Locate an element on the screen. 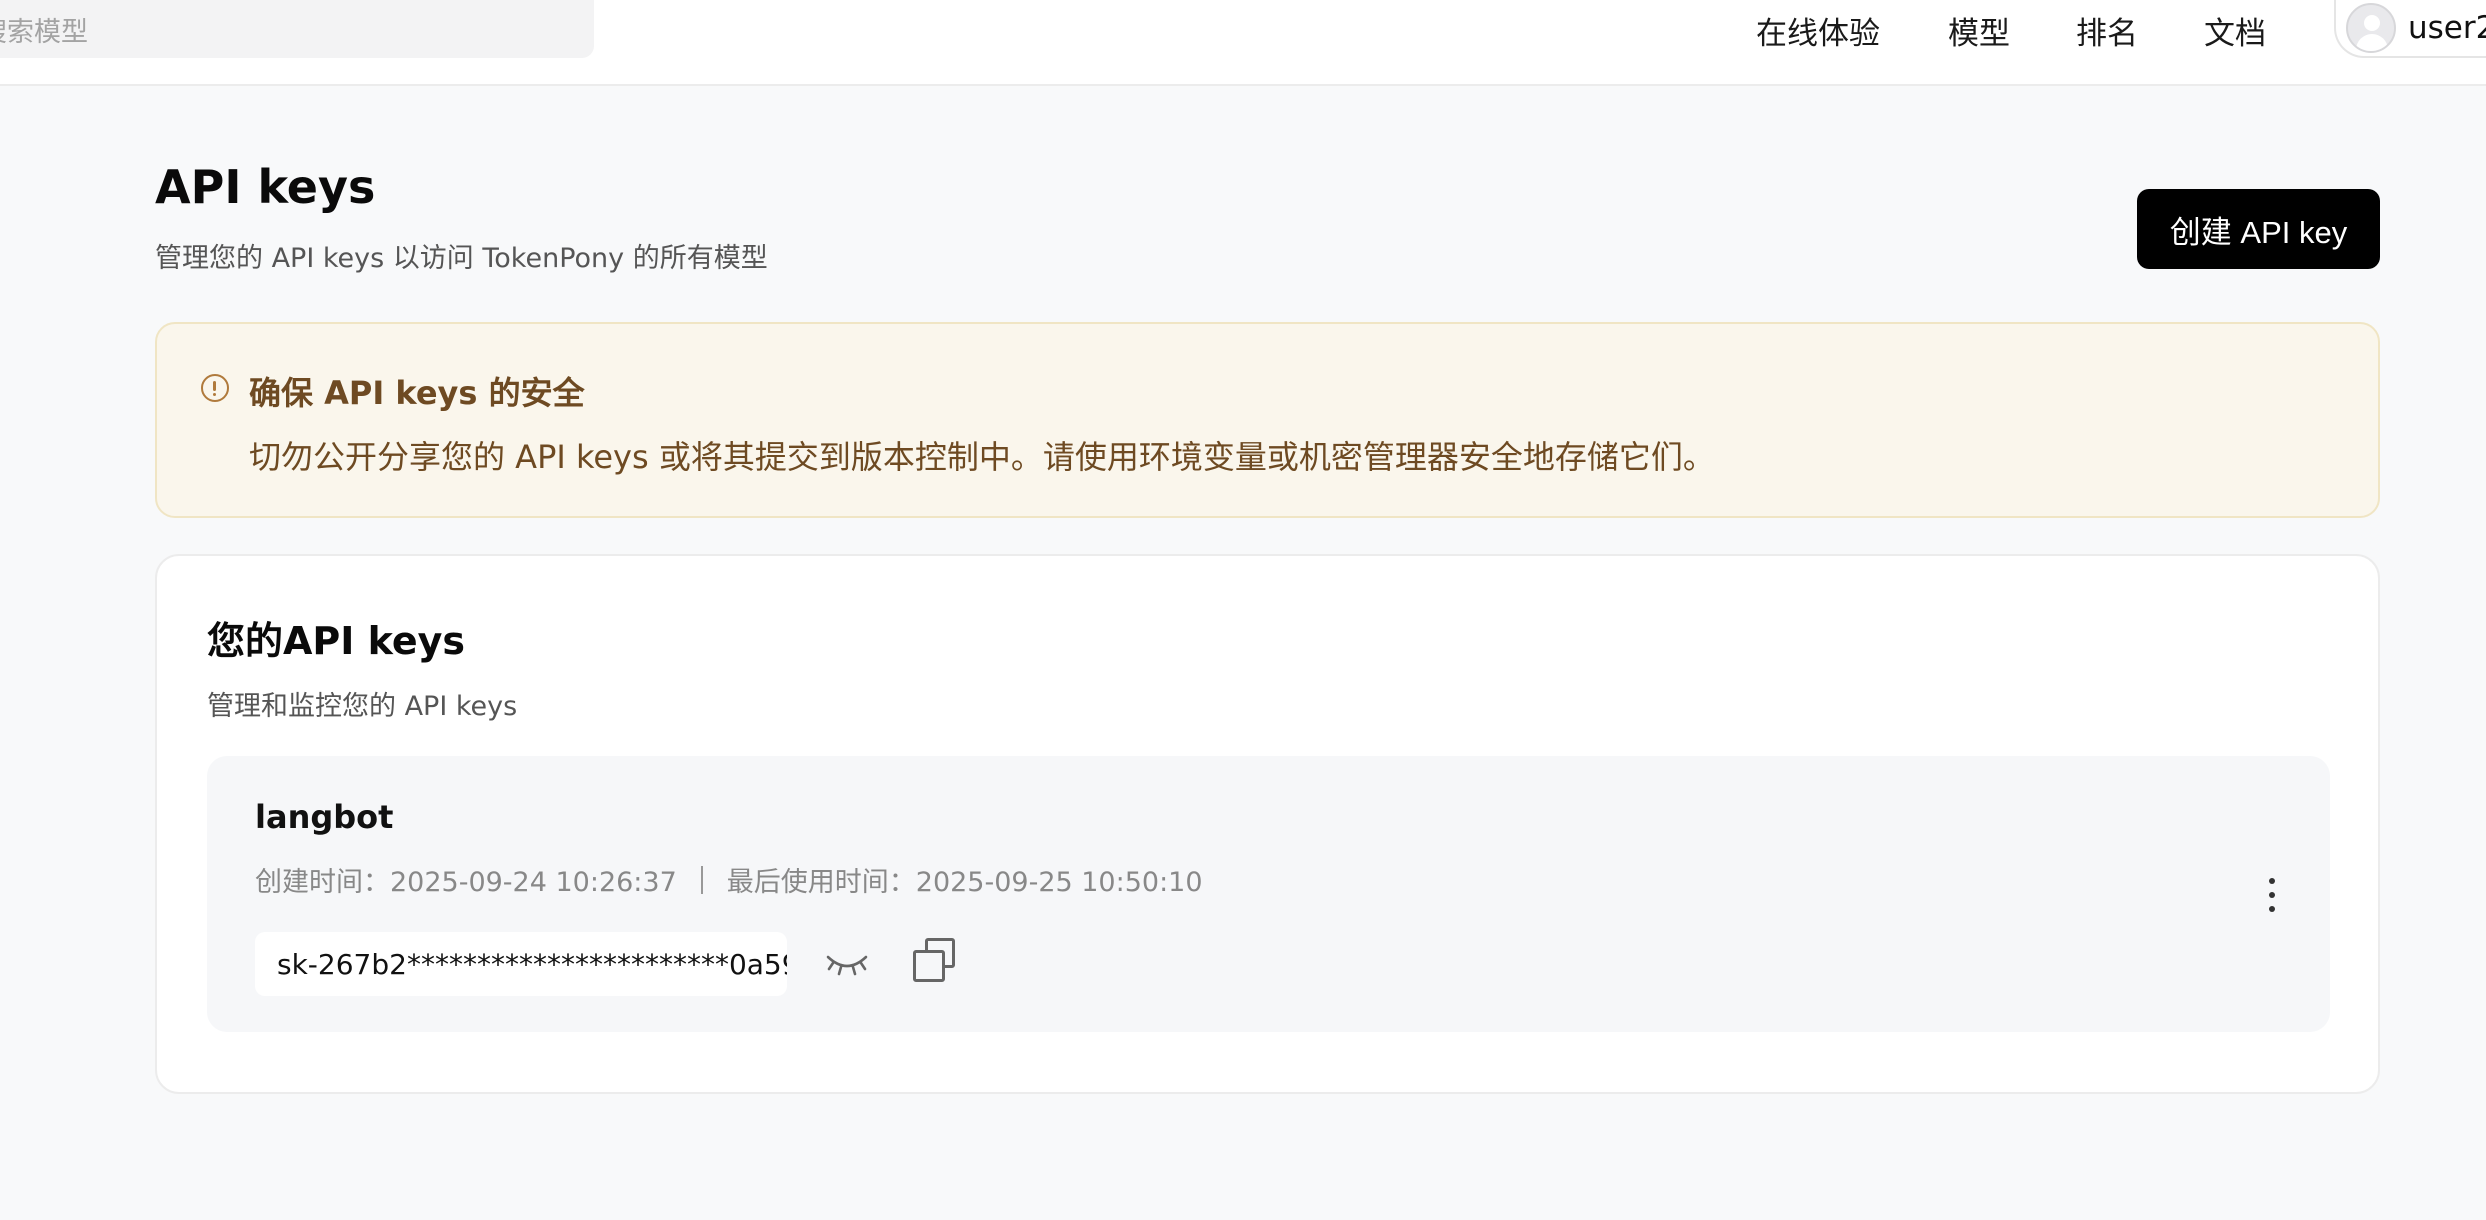 The width and height of the screenshot is (2486, 1220). nav-online-trial: 在线体验 is located at coordinates (1818, 30).